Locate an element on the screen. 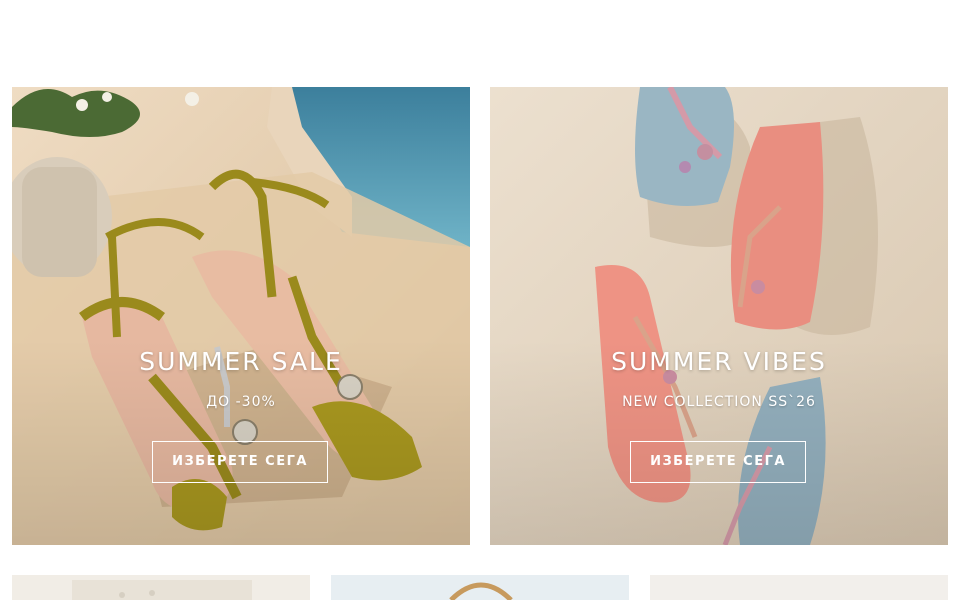 The height and width of the screenshot is (600, 960). secondary-promo-row is located at coordinates (480, 587).